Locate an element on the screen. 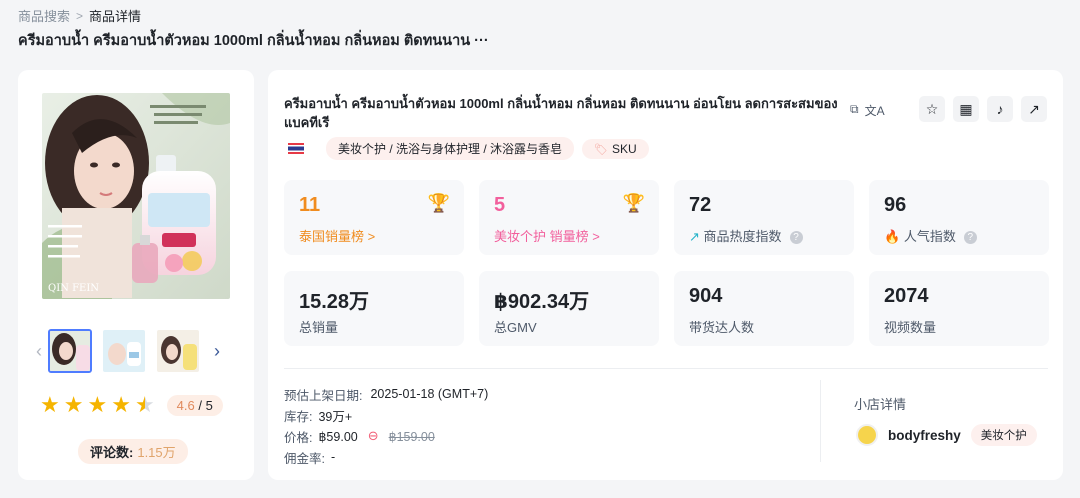  chevron-left-icon: ‹ is located at coordinates (39, 351).